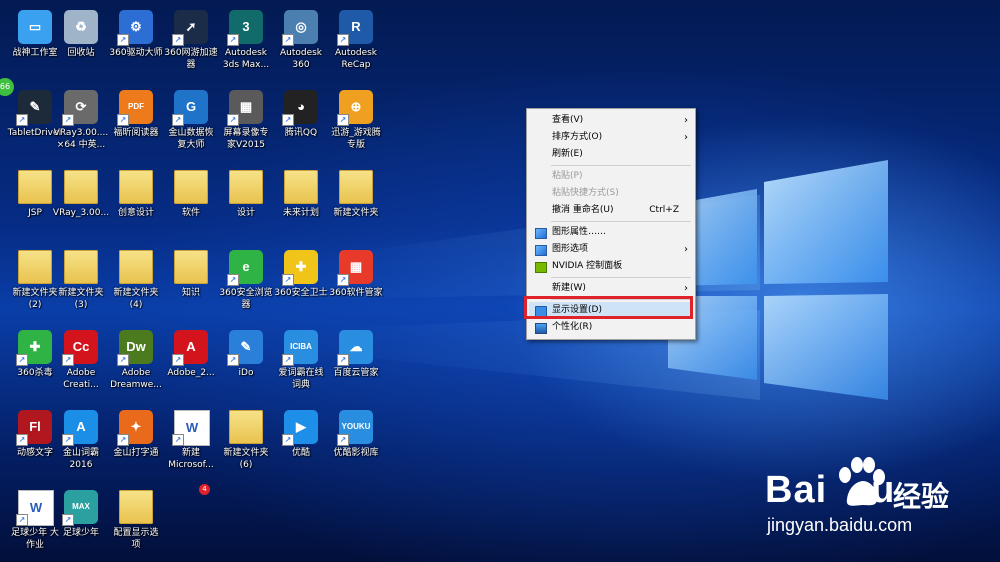 The height and width of the screenshot is (562, 1000). I want to click on desktop-icon: 配置显示选 项, so click(136, 524).